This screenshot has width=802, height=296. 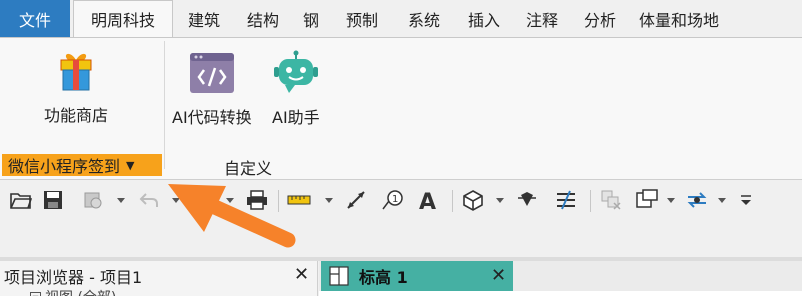 I want to click on robot-icon, so click(x=295, y=71).